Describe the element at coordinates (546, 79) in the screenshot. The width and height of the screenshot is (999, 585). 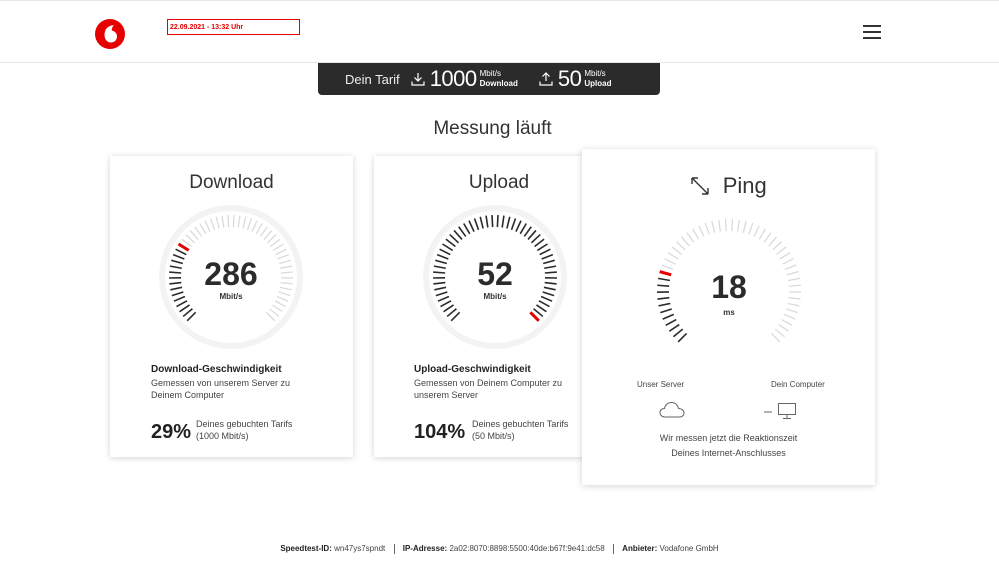
I see `upload-icon` at that location.